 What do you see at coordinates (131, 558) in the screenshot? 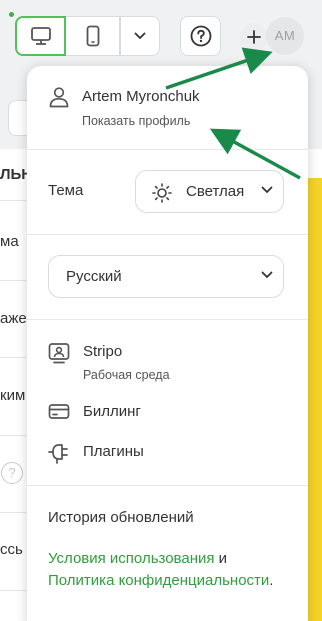
I see `terms-link: Условия использования` at bounding box center [131, 558].